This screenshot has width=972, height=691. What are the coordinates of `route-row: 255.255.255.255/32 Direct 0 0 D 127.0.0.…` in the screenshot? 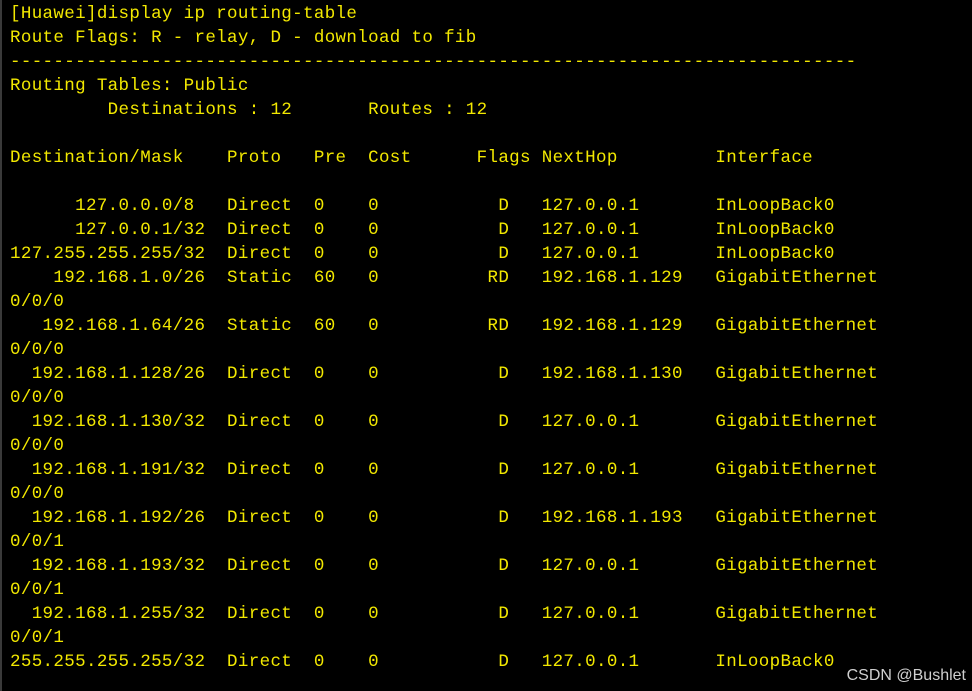 It's located at (422, 662).